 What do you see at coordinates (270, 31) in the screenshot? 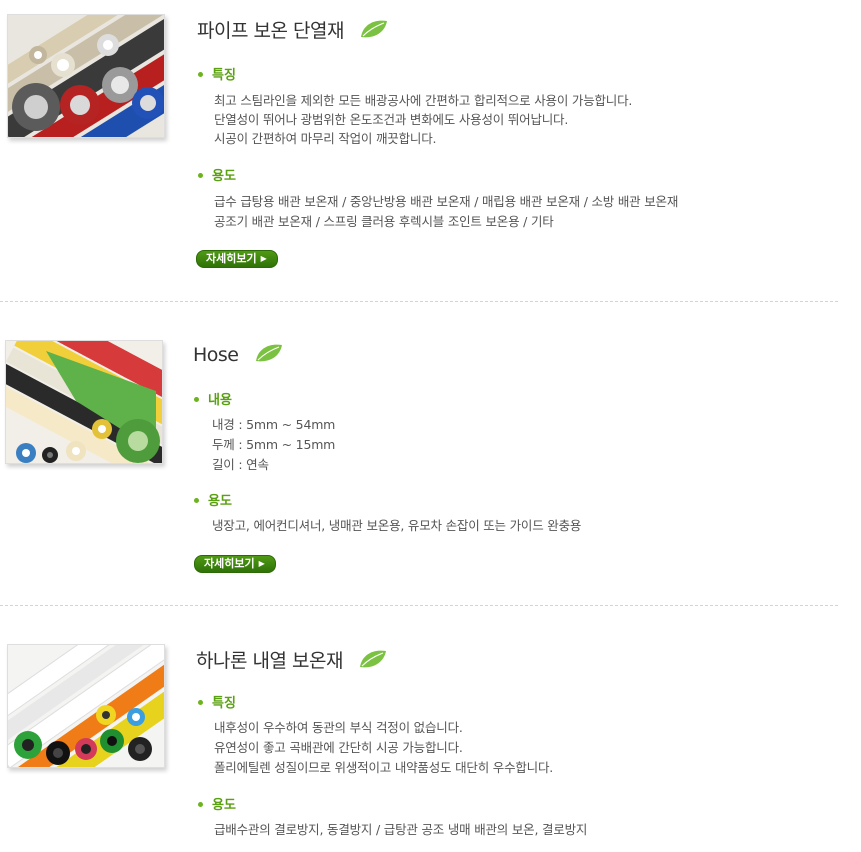
I see `product-title-text: 파이프 보온 단열재` at bounding box center [270, 31].